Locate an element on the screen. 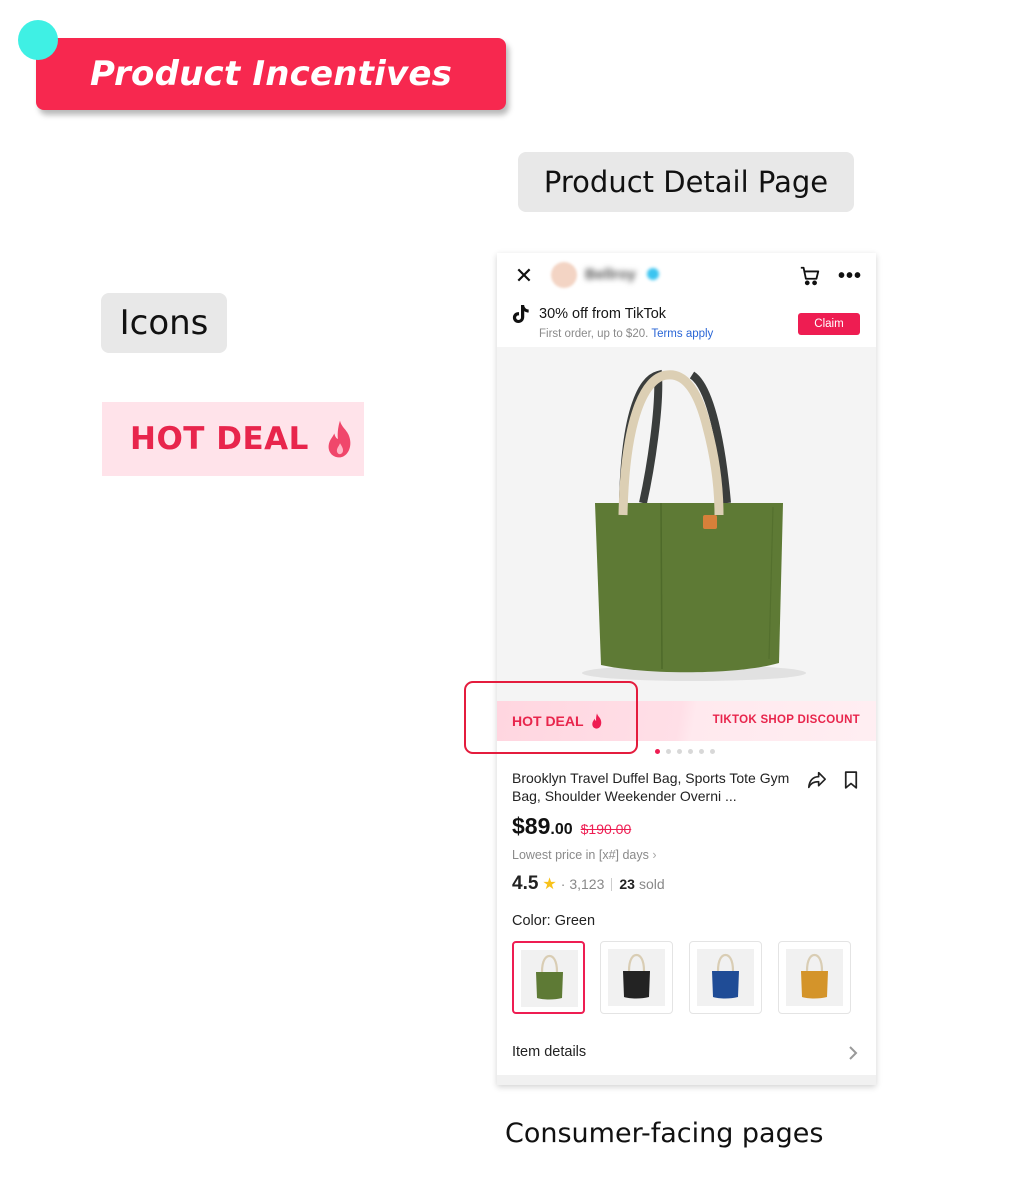  hot-deal-icon-text: HOT DEAL is located at coordinates (219, 439).